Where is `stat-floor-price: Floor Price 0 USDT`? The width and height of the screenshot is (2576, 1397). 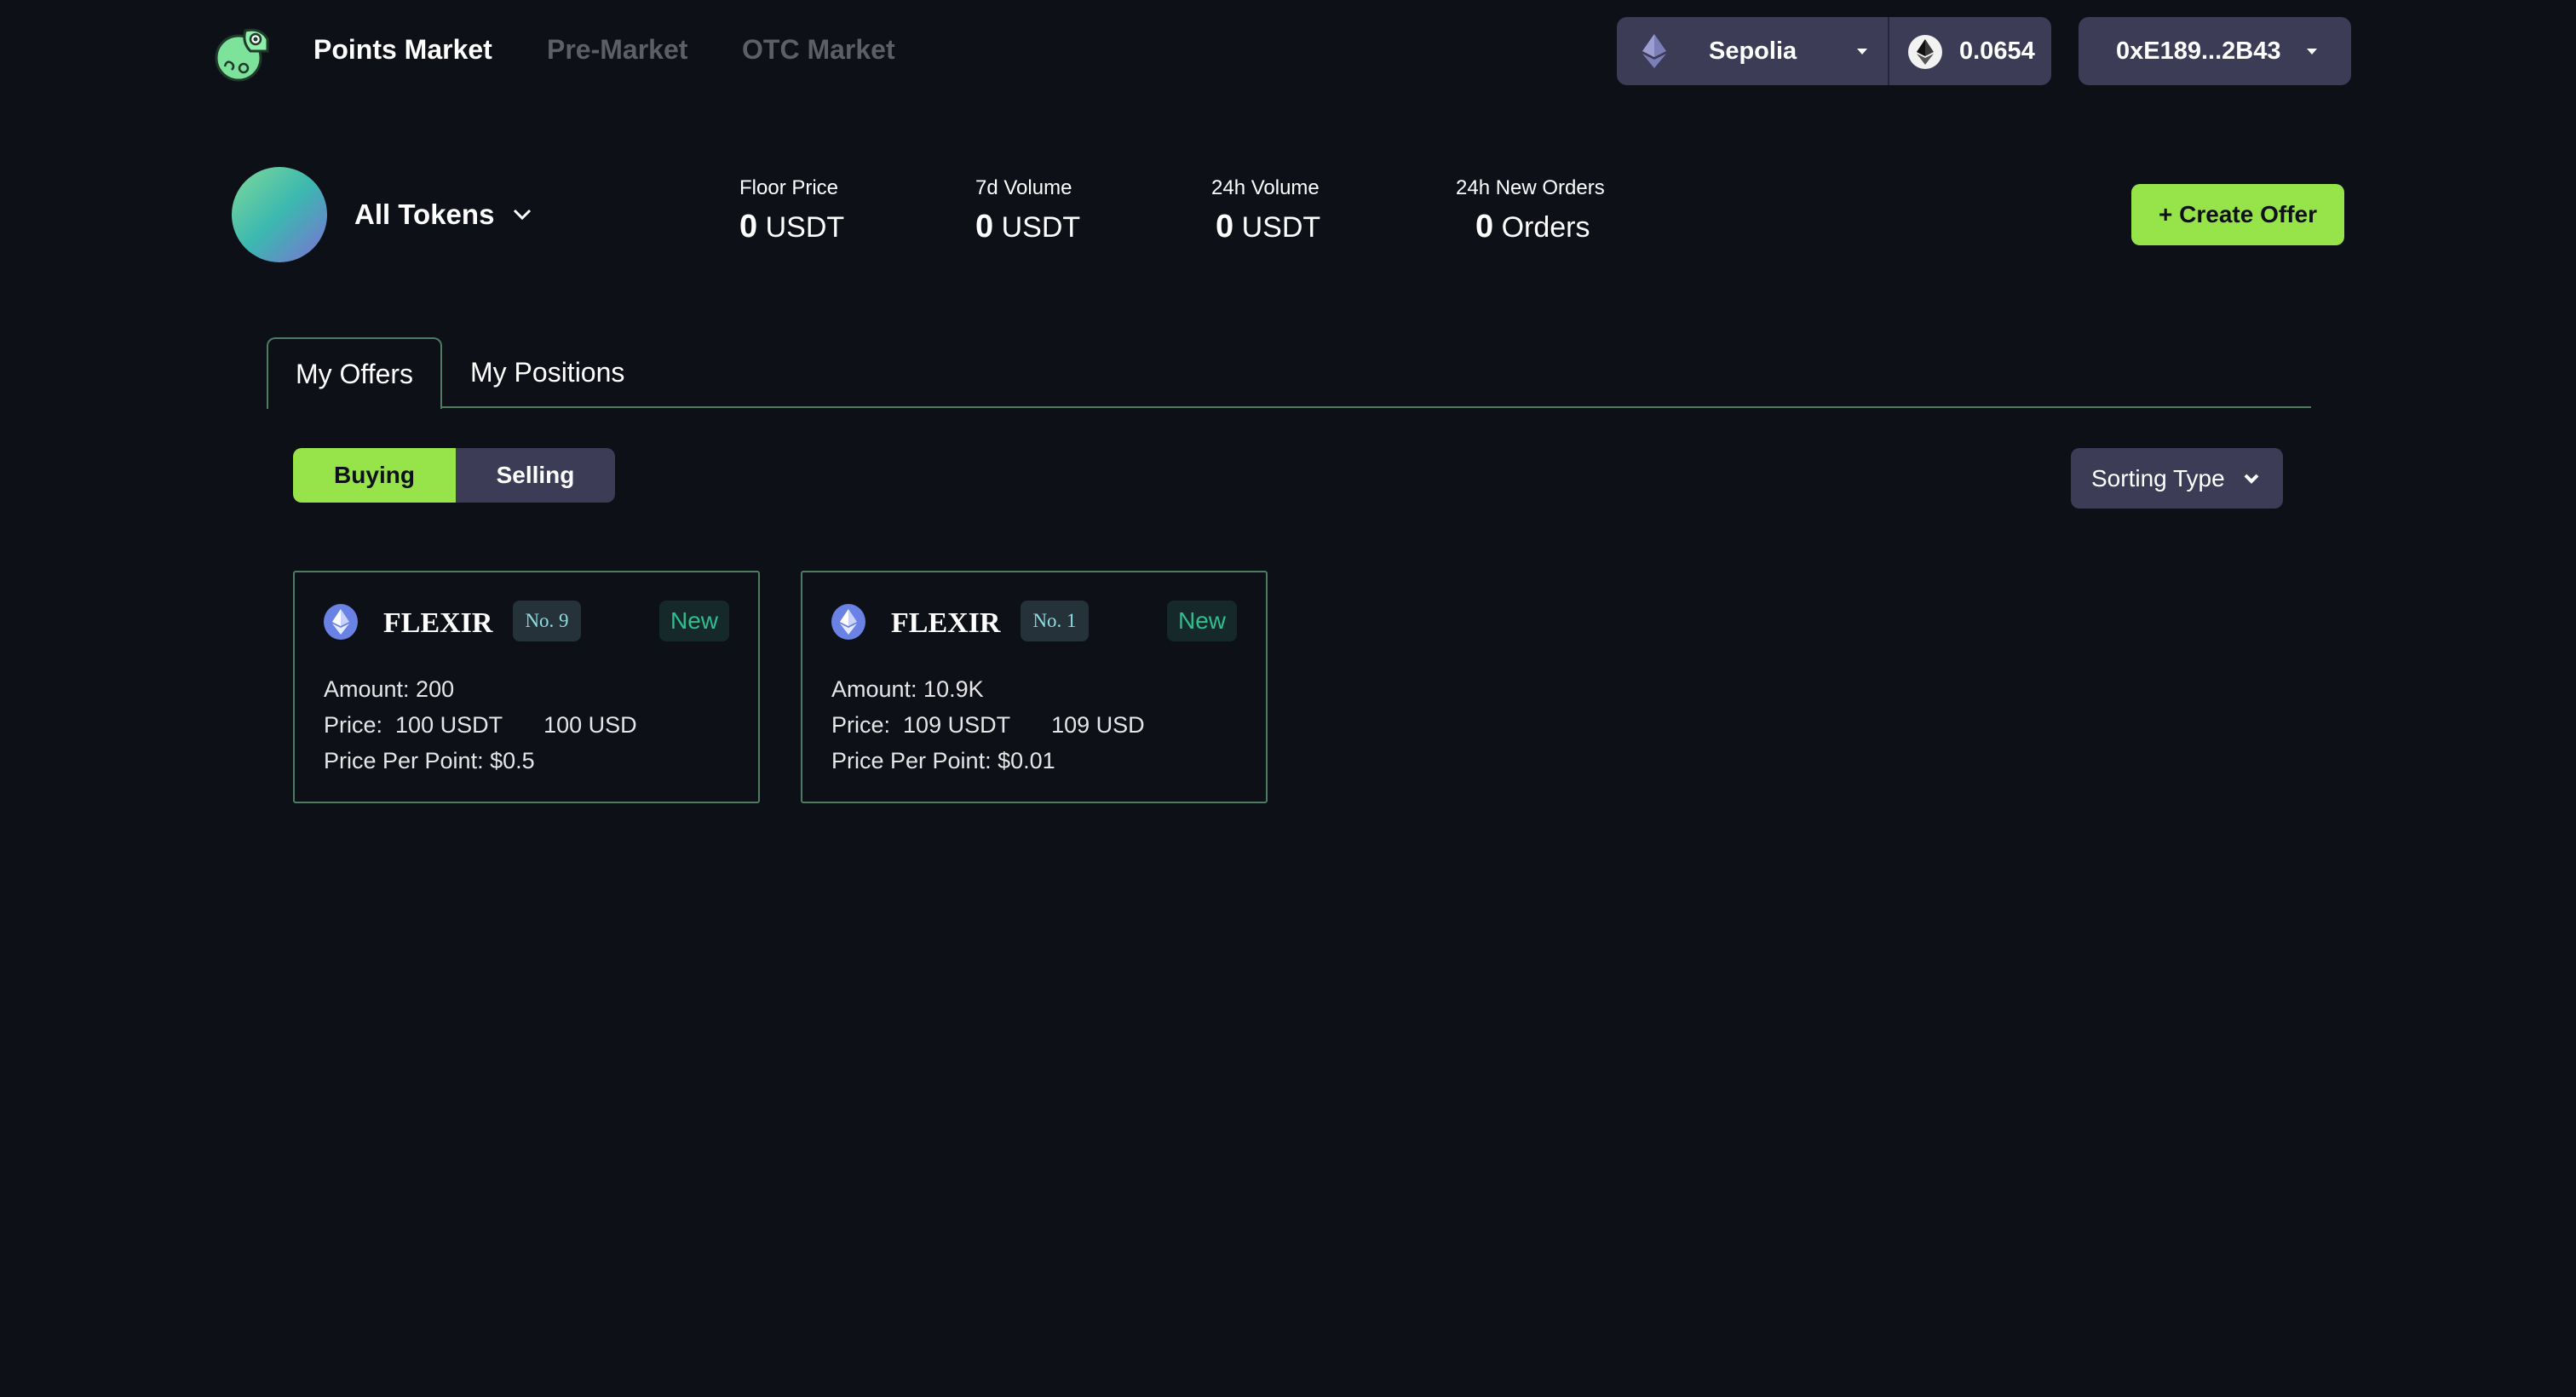
stat-floor-price: Floor Price 0 USDT is located at coordinates (792, 210).